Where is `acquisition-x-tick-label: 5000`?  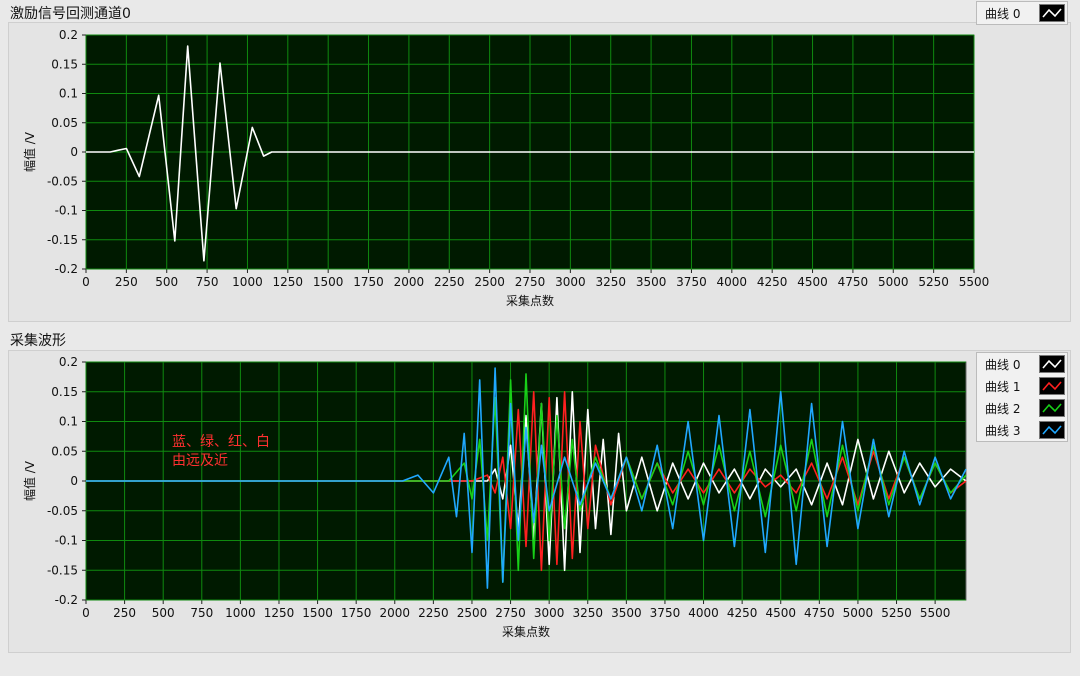
acquisition-x-tick-label: 5000 is located at coordinates (858, 613).